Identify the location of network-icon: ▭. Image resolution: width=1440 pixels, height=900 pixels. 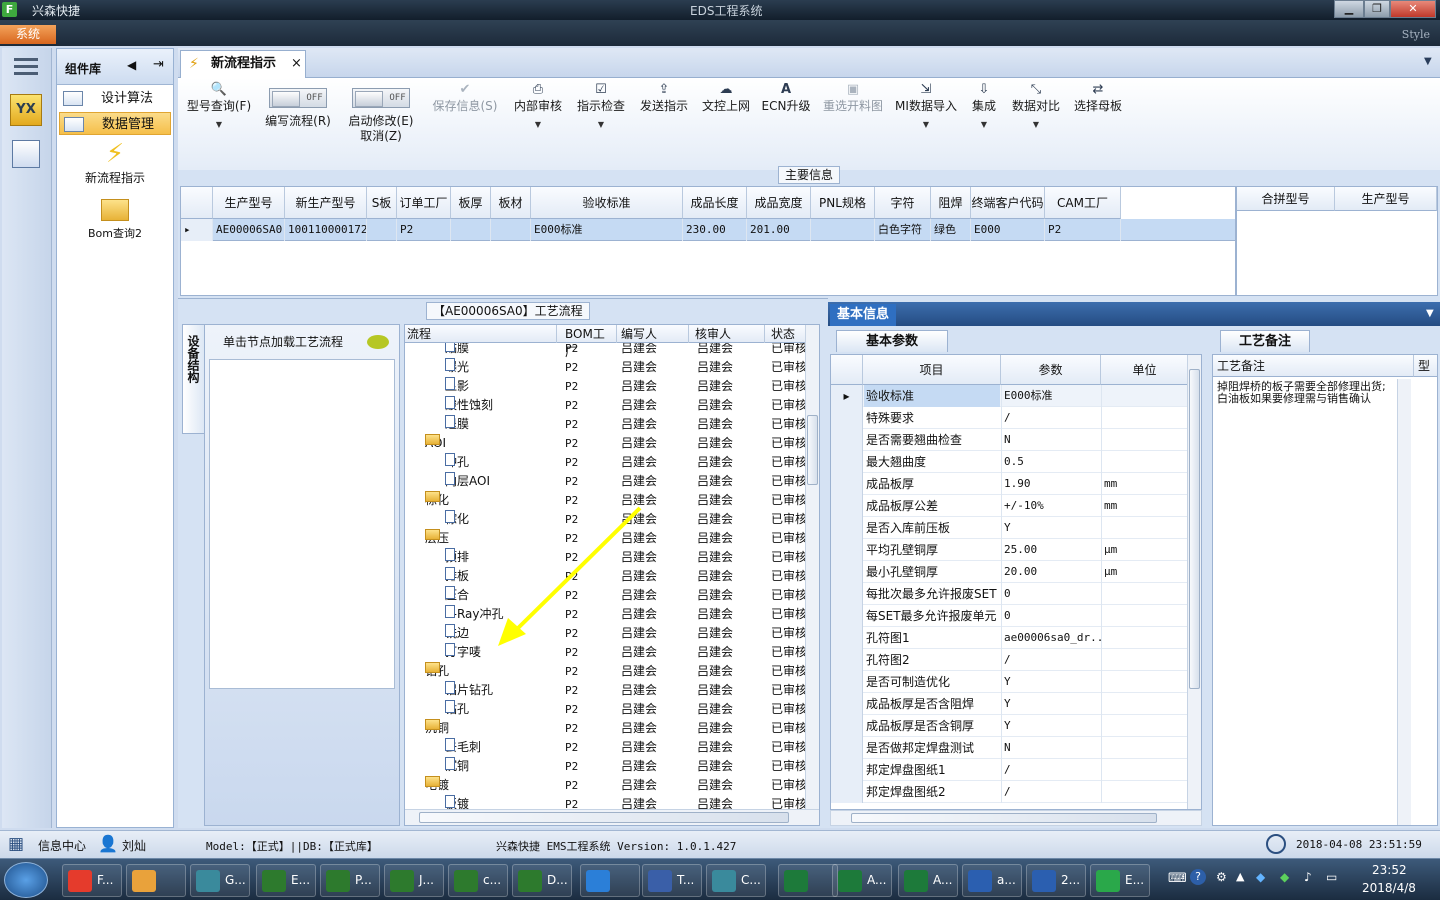
(1331, 877).